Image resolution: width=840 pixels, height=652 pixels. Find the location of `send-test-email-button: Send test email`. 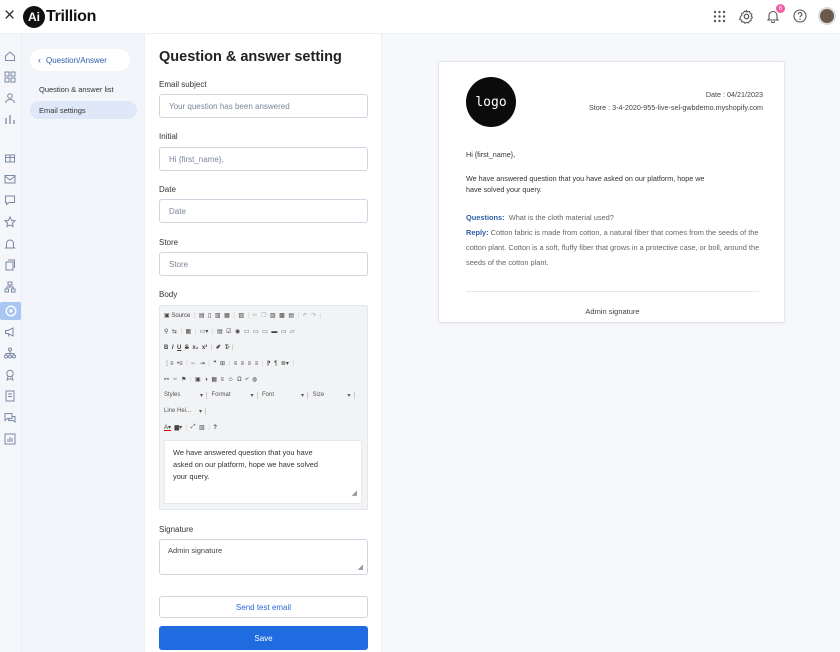

send-test-email-button: Send test email is located at coordinates (263, 607).